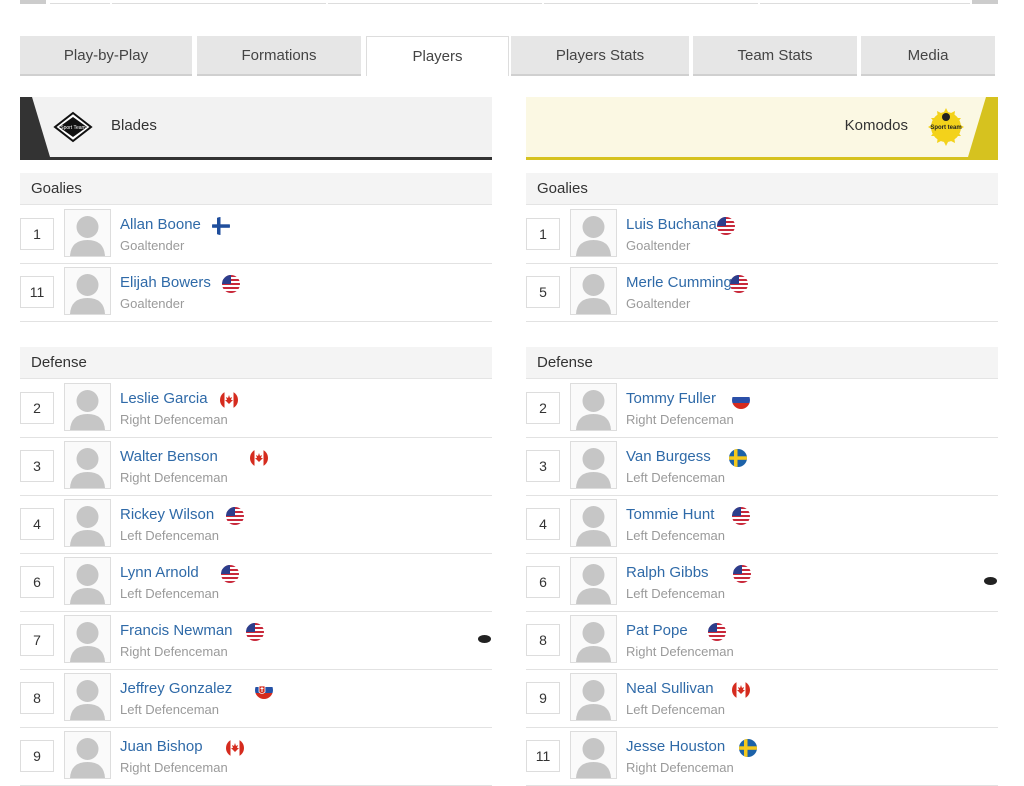 This screenshot has width=1024, height=786. I want to click on top-bar-right-cap, so click(985, 2).